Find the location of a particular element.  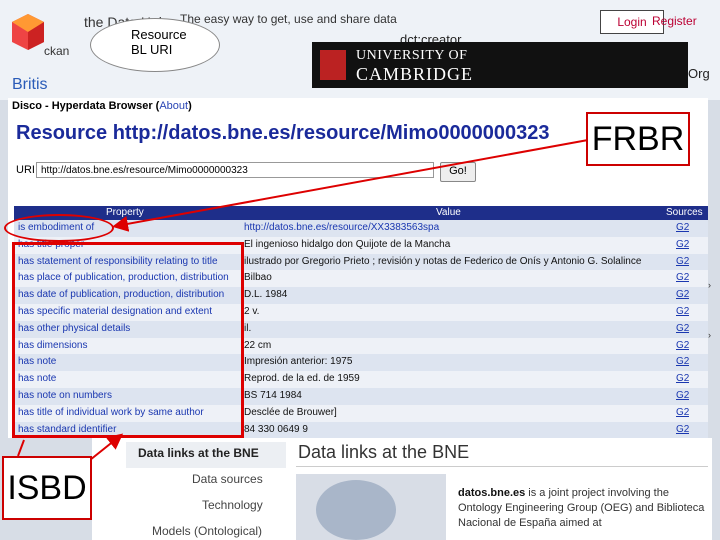

value-text: 84 330 0649 9 is located at coordinates (276, 429).